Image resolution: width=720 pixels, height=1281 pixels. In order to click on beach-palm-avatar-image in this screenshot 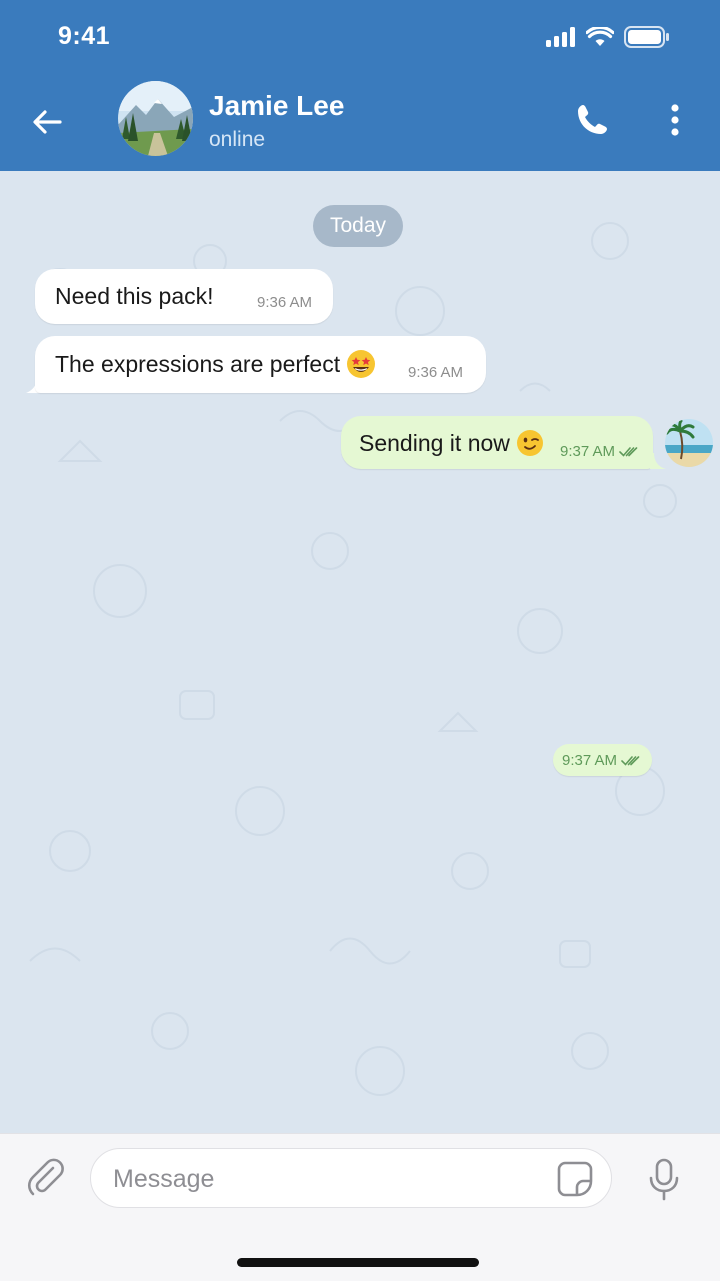, I will do `click(689, 443)`.